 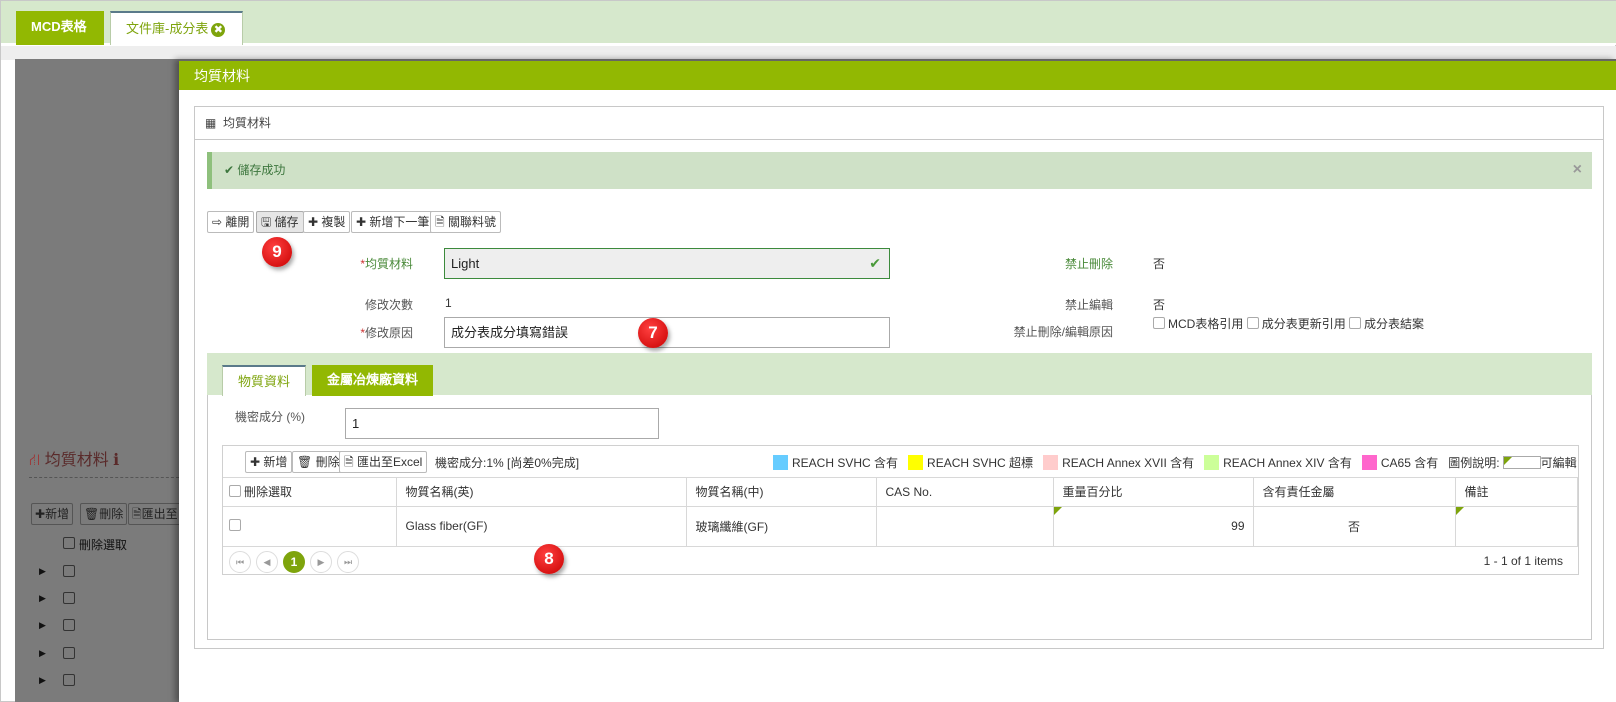 What do you see at coordinates (899, 374) in the screenshot?
I see `subtab-bar: 物質資料 金屬冶煉廠資料` at bounding box center [899, 374].